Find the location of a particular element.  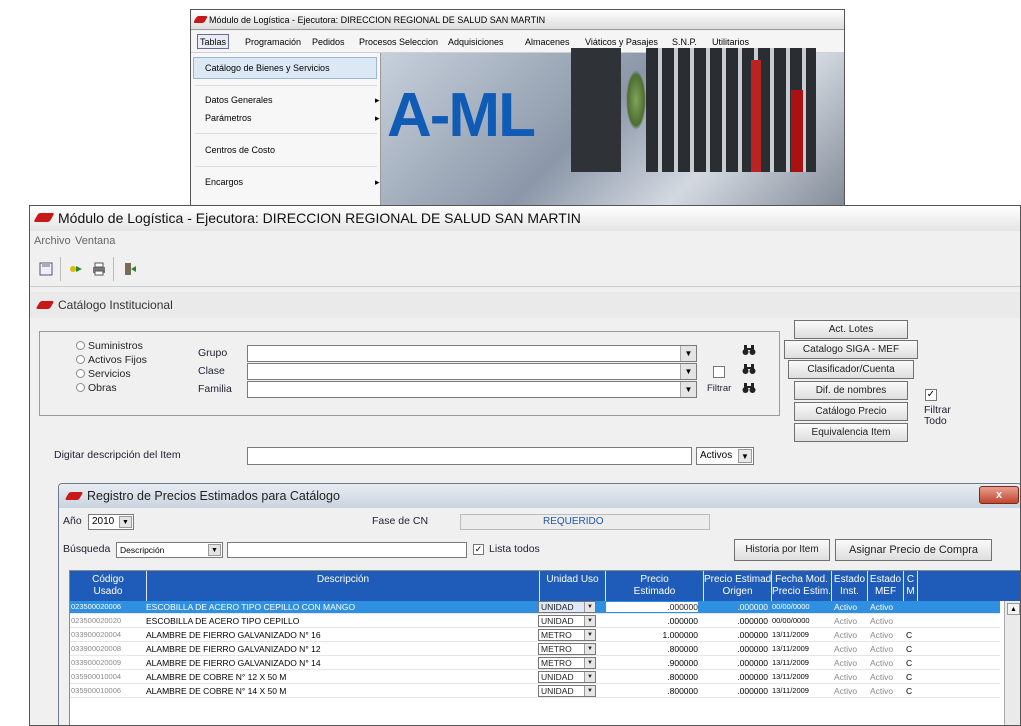

menuitem-datos-generales: Datos Generales ▸ is located at coordinates (292, 100).